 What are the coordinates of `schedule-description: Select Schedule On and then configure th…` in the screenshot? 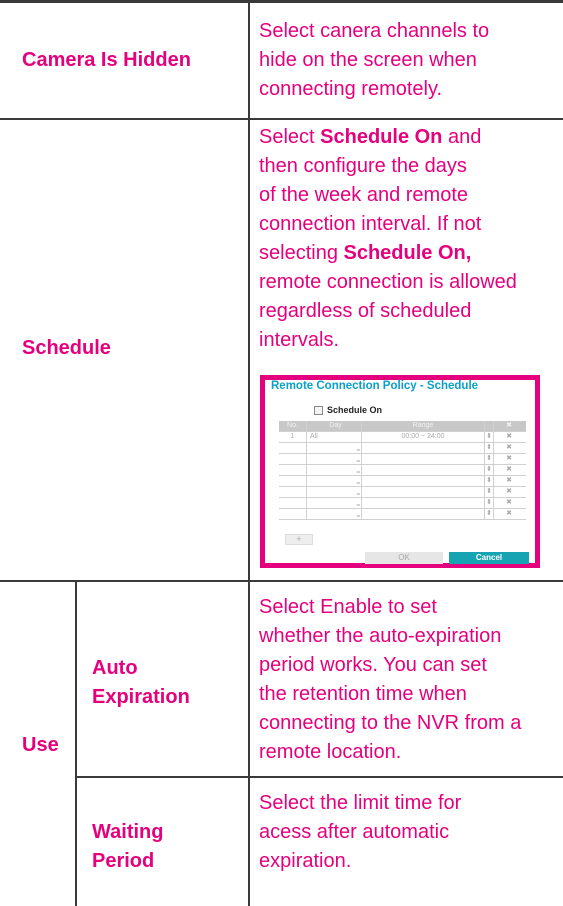 It's located at (388, 238).